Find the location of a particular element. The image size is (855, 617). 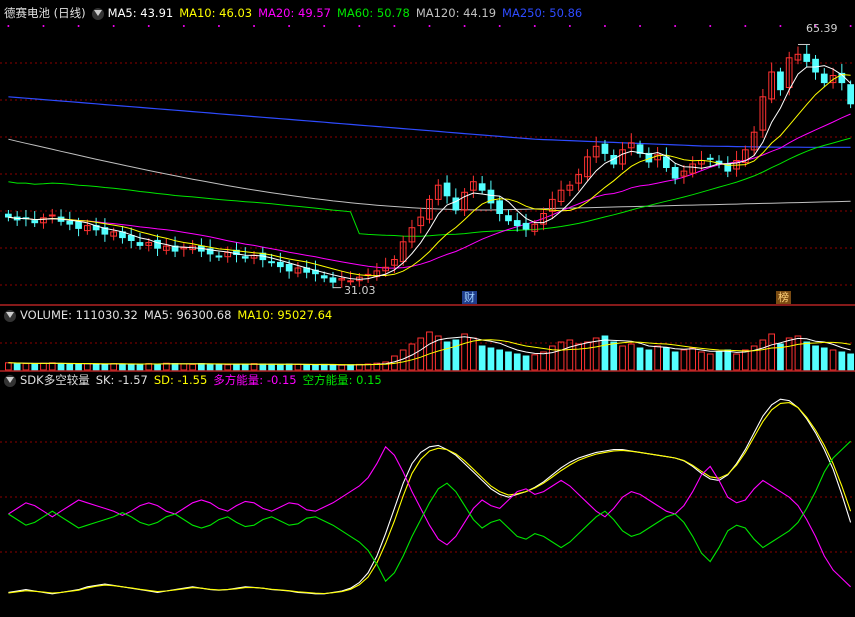

ma60-label: MA60: 50.78 is located at coordinates (373, 13).